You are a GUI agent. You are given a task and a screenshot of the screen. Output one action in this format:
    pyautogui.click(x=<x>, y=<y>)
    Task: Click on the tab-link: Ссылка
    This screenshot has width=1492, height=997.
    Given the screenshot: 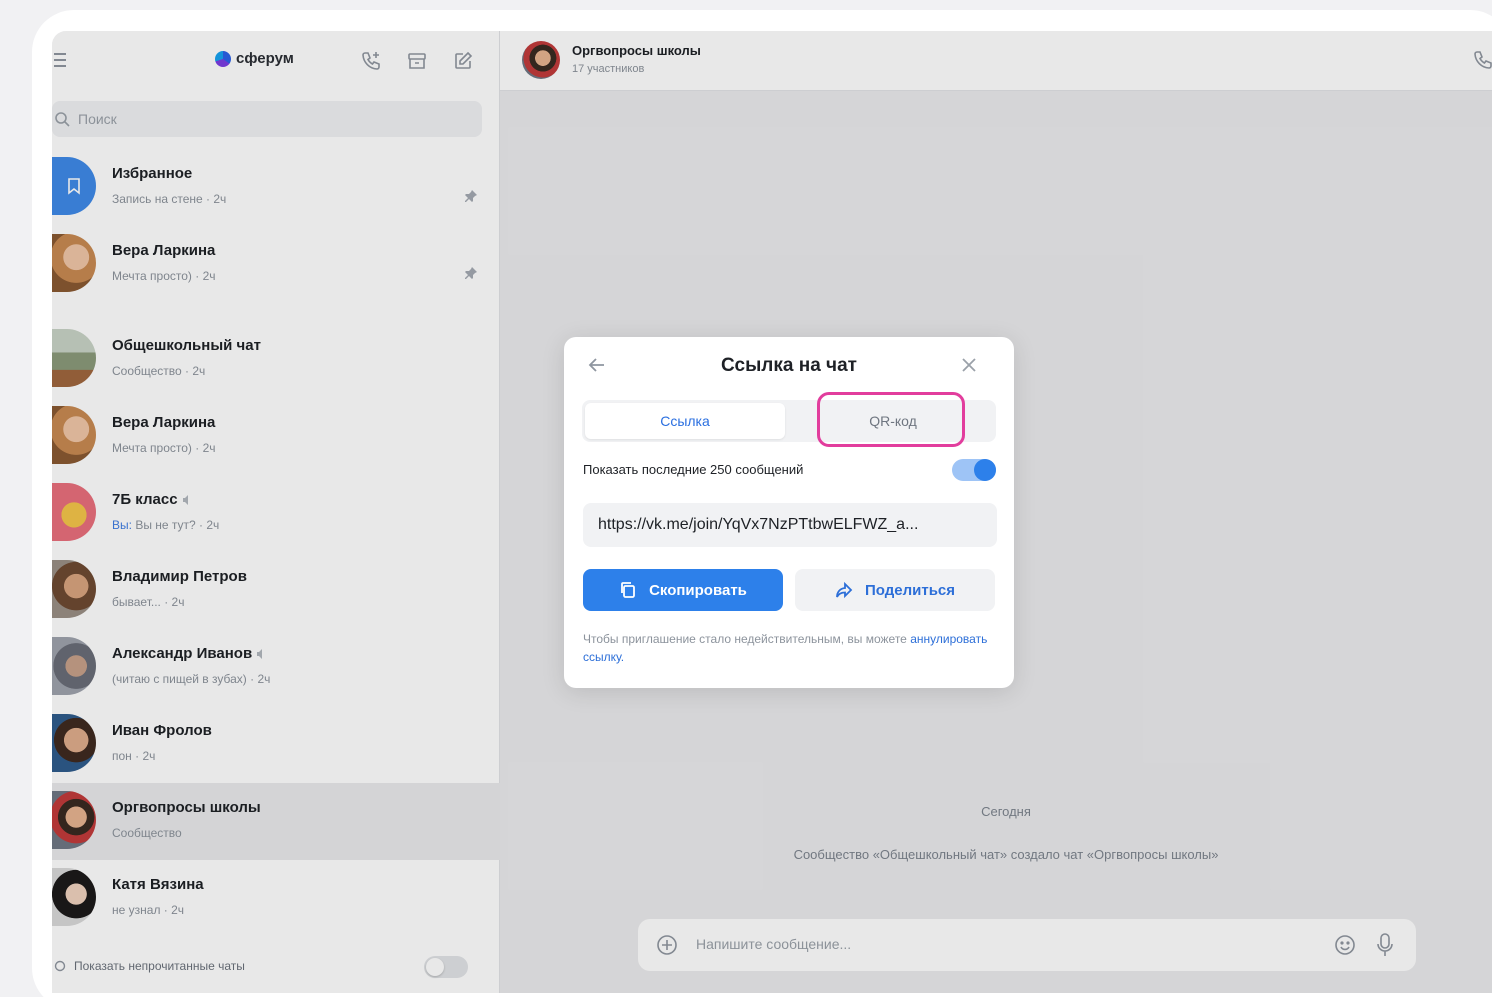 What is the action you would take?
    pyautogui.click(x=685, y=421)
    